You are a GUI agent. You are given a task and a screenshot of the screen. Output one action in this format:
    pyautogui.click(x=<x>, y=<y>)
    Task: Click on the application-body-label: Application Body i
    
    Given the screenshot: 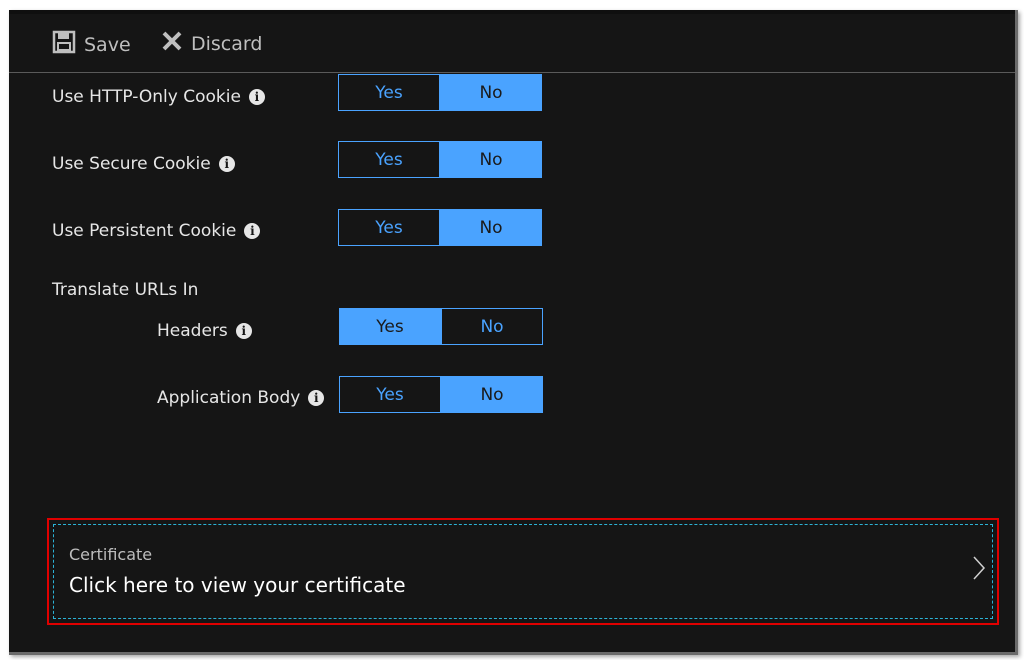 What is the action you would take?
    pyautogui.click(x=241, y=398)
    